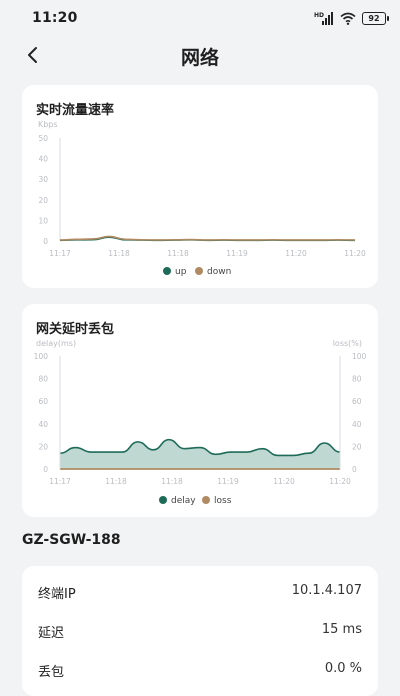  I want to click on y2-tick-label: 60, so click(357, 401).